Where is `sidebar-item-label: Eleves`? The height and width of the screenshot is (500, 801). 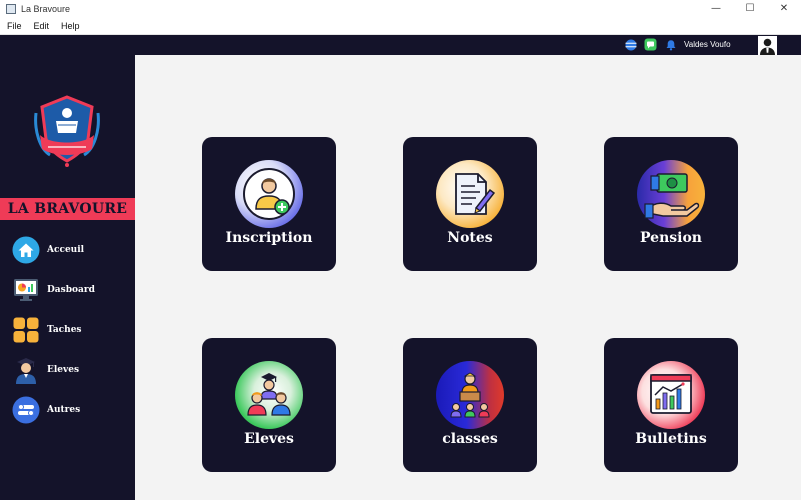
sidebar-item-label: Eleves is located at coordinates (63, 370).